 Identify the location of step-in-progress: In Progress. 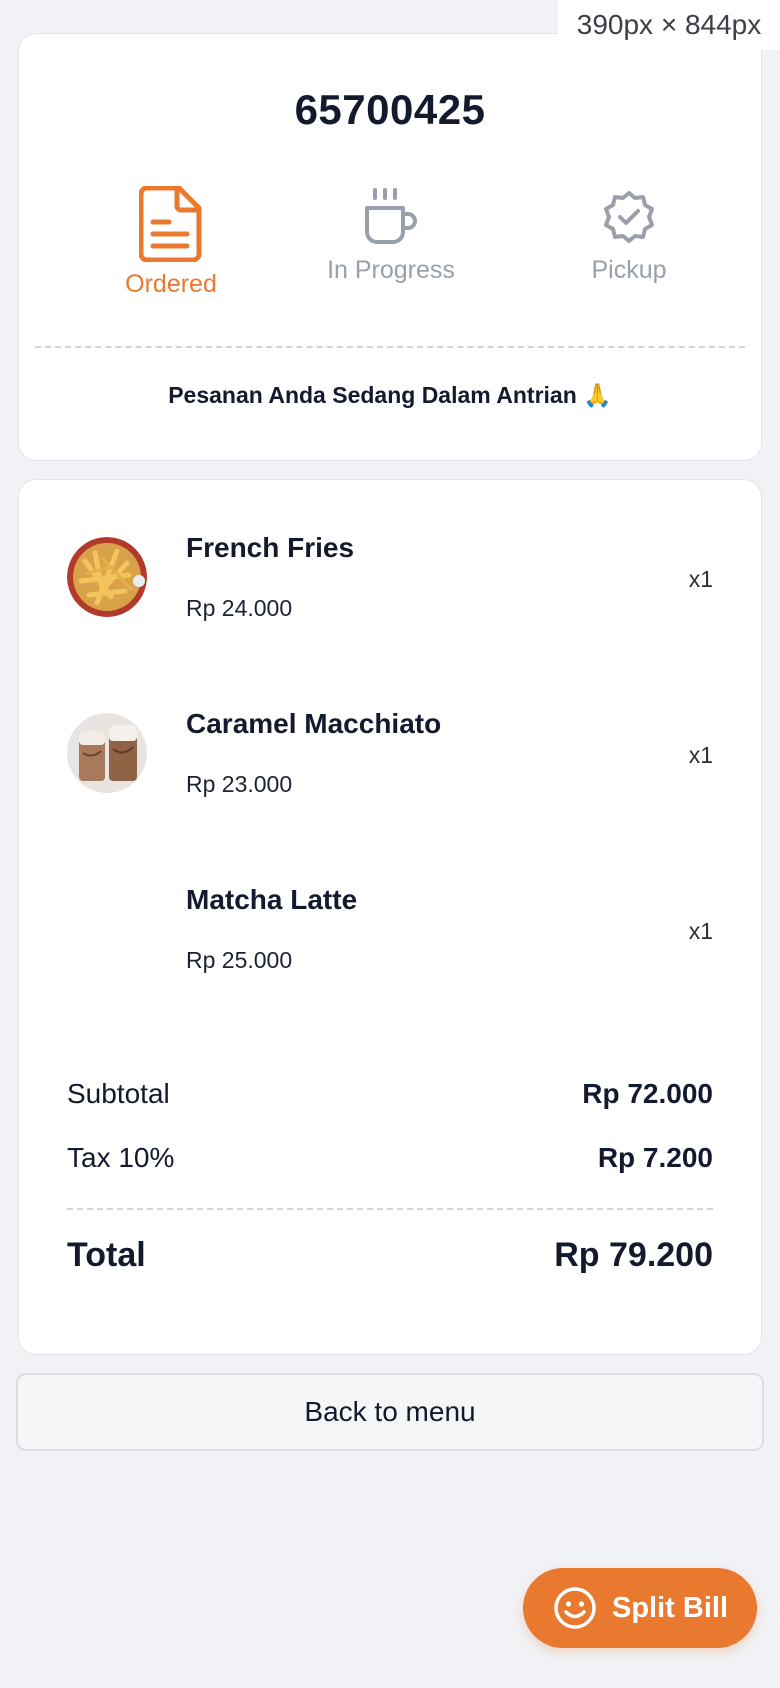
(391, 235).